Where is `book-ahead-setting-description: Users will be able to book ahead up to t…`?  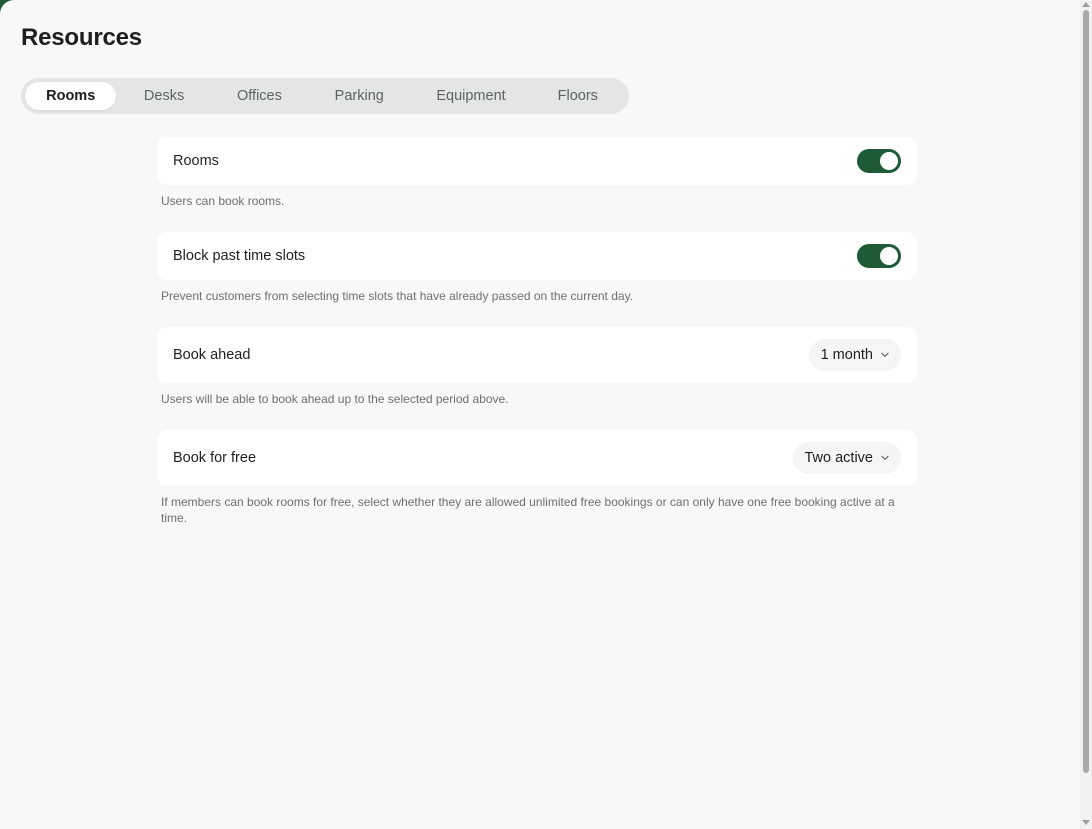
book-ahead-setting-description: Users will be able to book ahead up to t… is located at coordinates (335, 399).